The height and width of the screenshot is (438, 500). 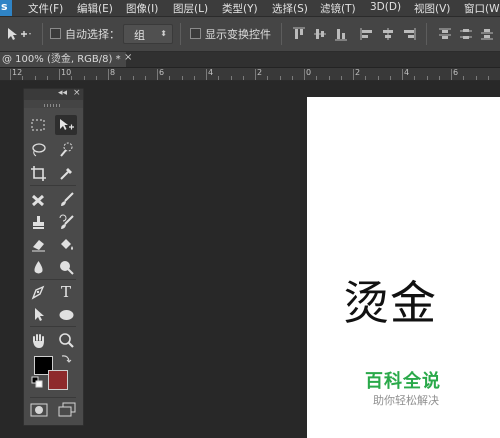 What do you see at coordinates (385, 7) in the screenshot?
I see `menu-3d: 3D(D)` at bounding box center [385, 7].